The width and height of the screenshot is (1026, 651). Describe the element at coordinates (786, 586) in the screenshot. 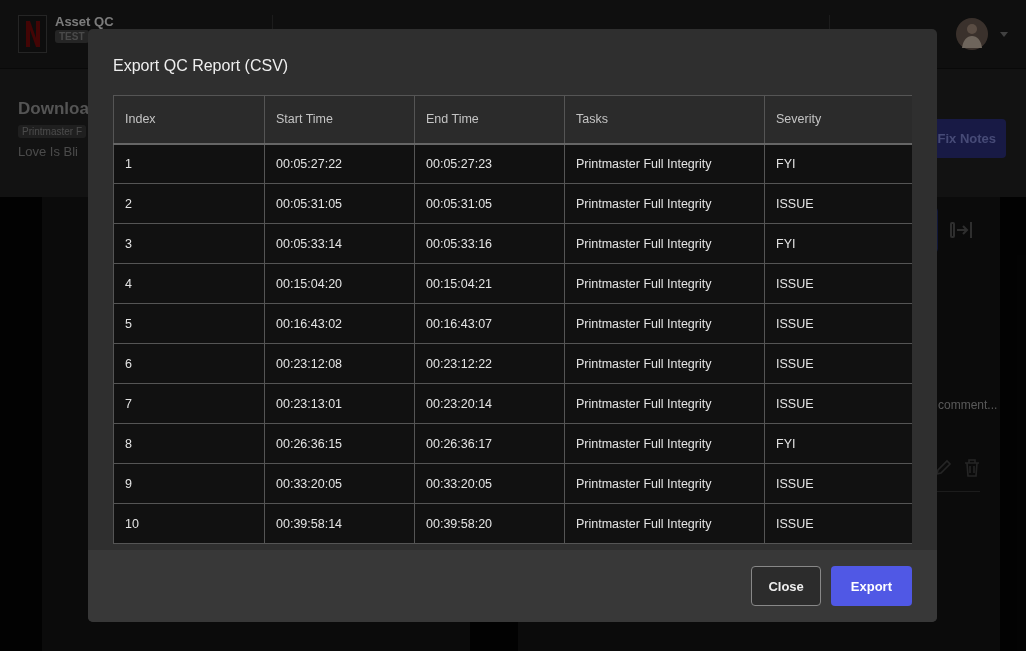

I see `close-button: Close` at that location.